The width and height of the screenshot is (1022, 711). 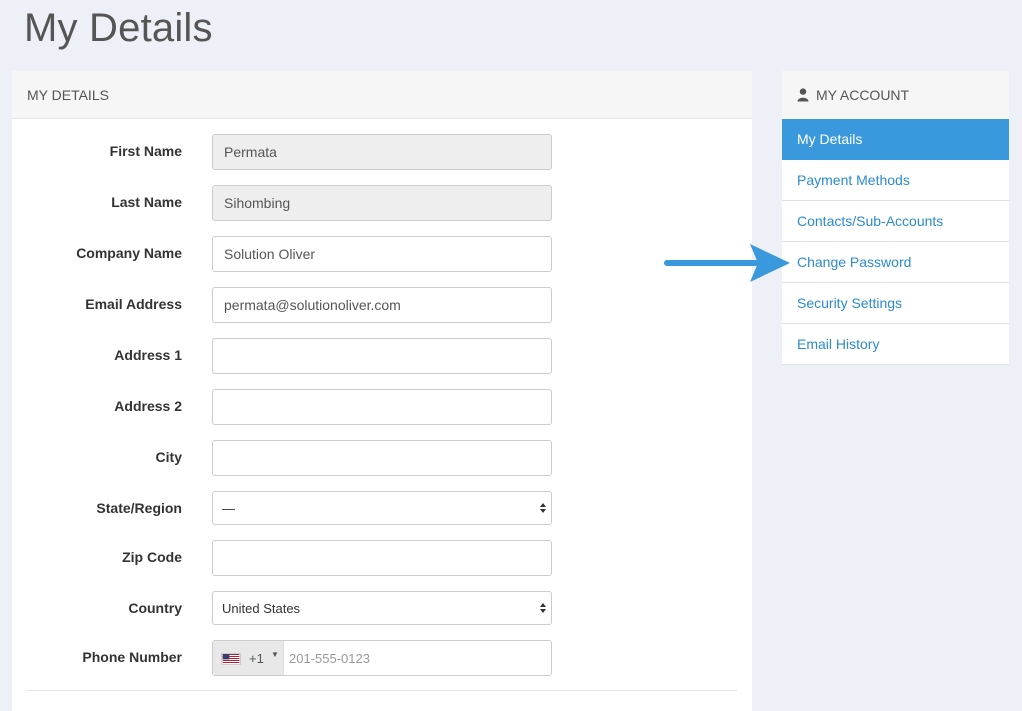 I want to click on user-icon, so click(x=803, y=95).